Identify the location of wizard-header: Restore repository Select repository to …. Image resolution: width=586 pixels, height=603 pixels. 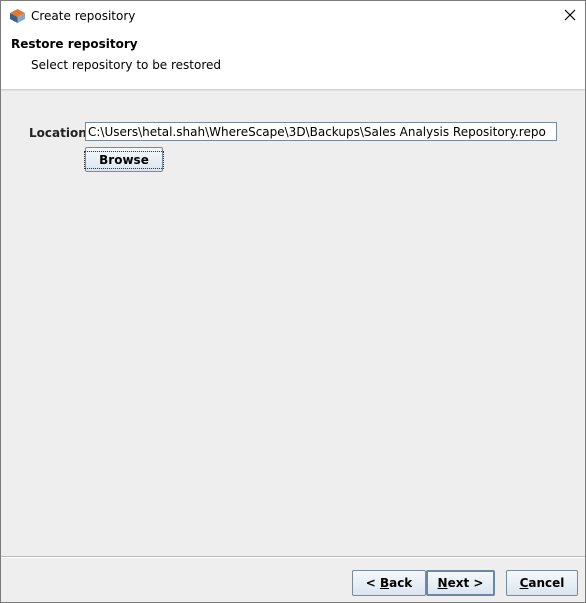
(293, 60).